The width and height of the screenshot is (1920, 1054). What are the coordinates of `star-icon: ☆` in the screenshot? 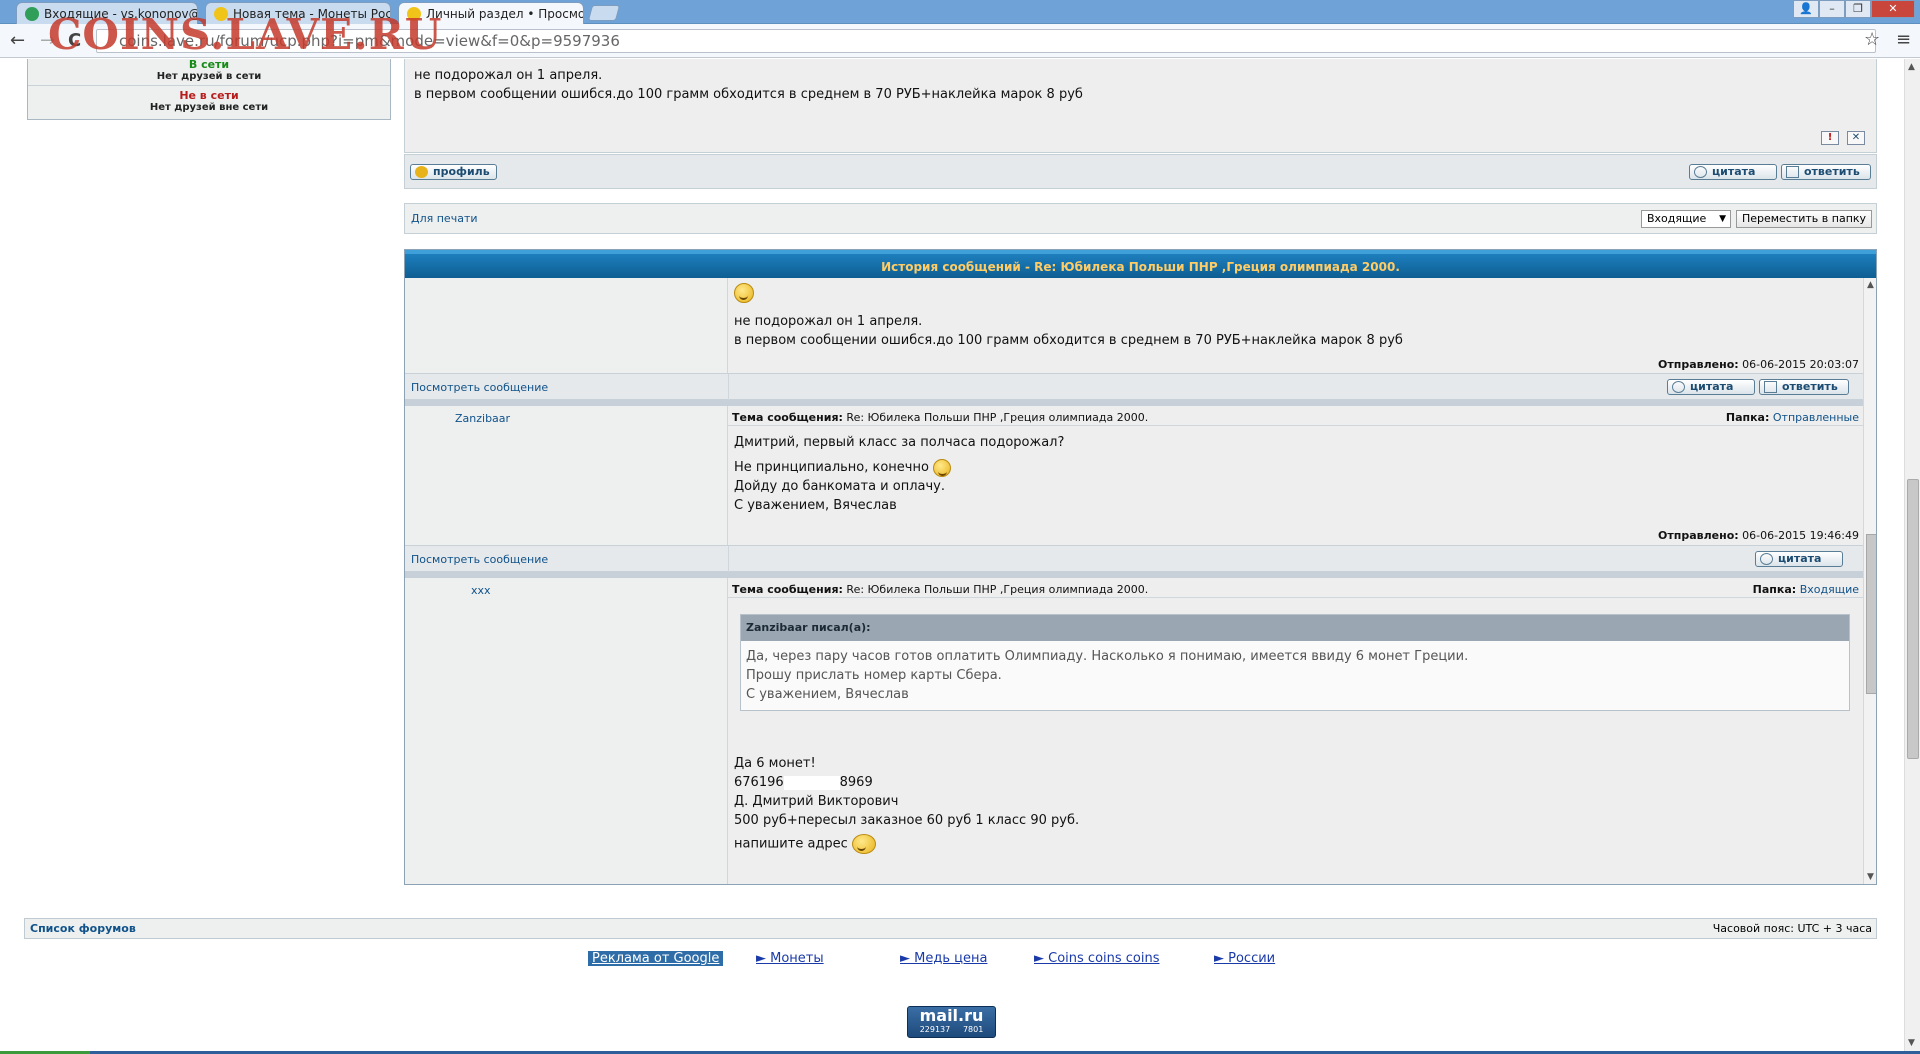 It's located at (1872, 39).